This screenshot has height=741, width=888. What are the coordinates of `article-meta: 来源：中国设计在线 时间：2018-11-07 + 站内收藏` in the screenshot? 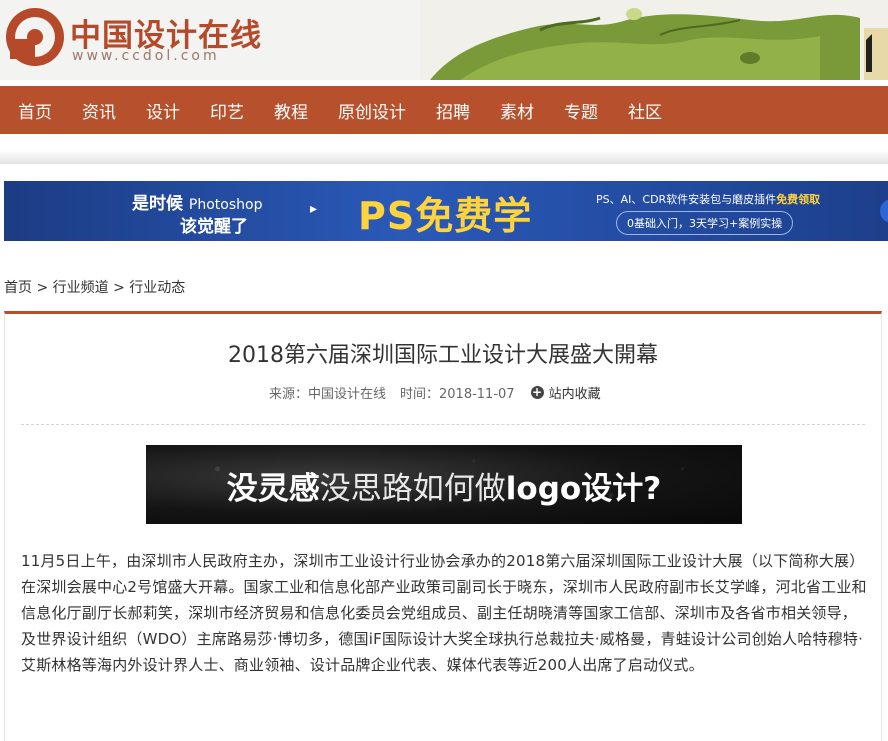 It's located at (435, 393).